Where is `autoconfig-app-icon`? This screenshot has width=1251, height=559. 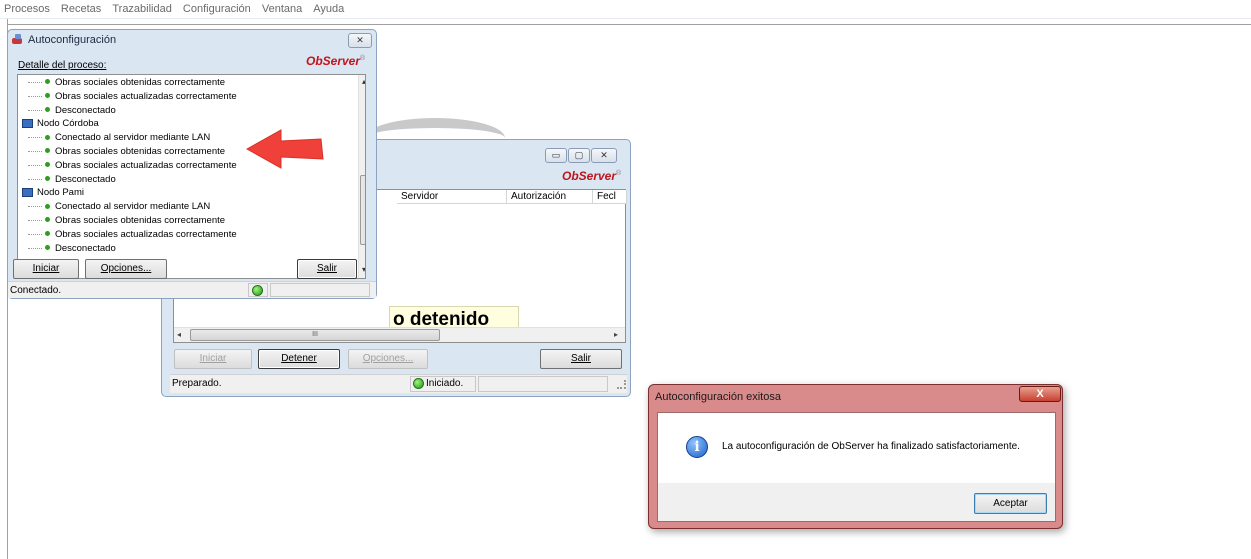
autoconfig-app-icon is located at coordinates (18, 39).